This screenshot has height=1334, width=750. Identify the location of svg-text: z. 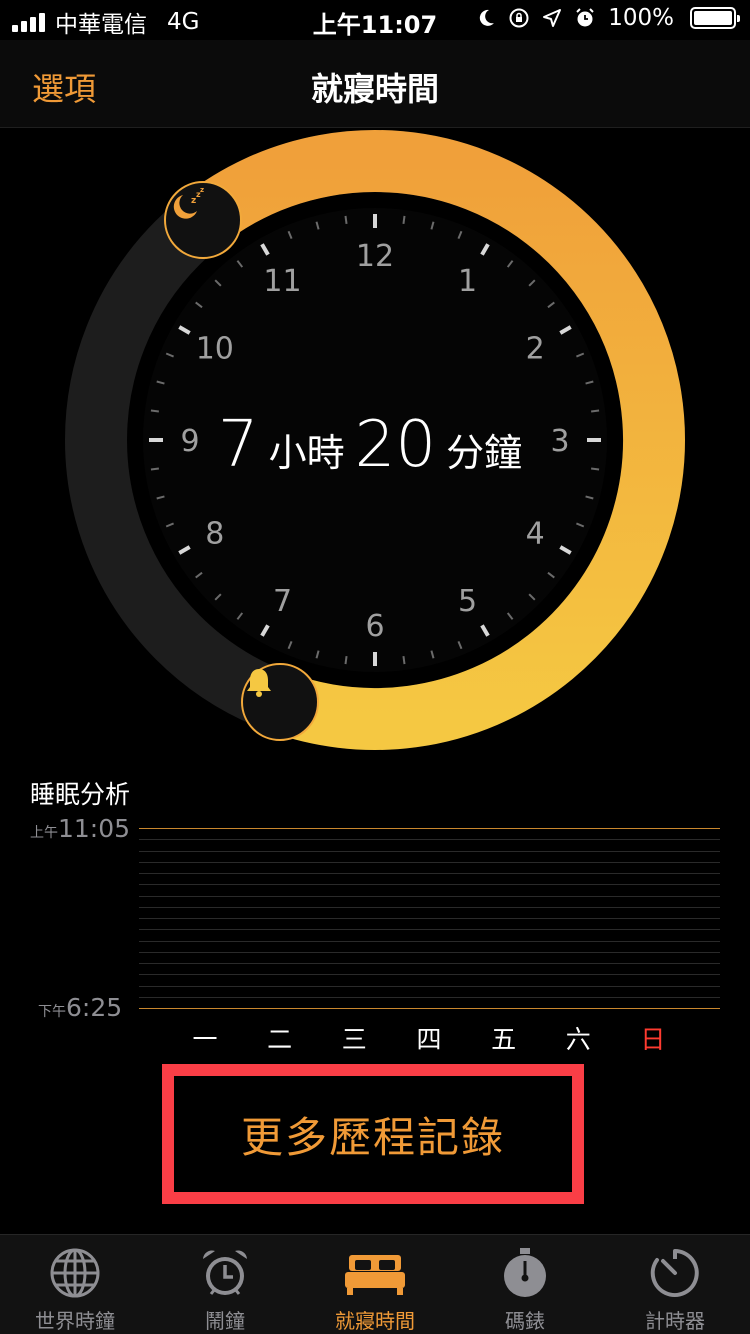
(202, 190).